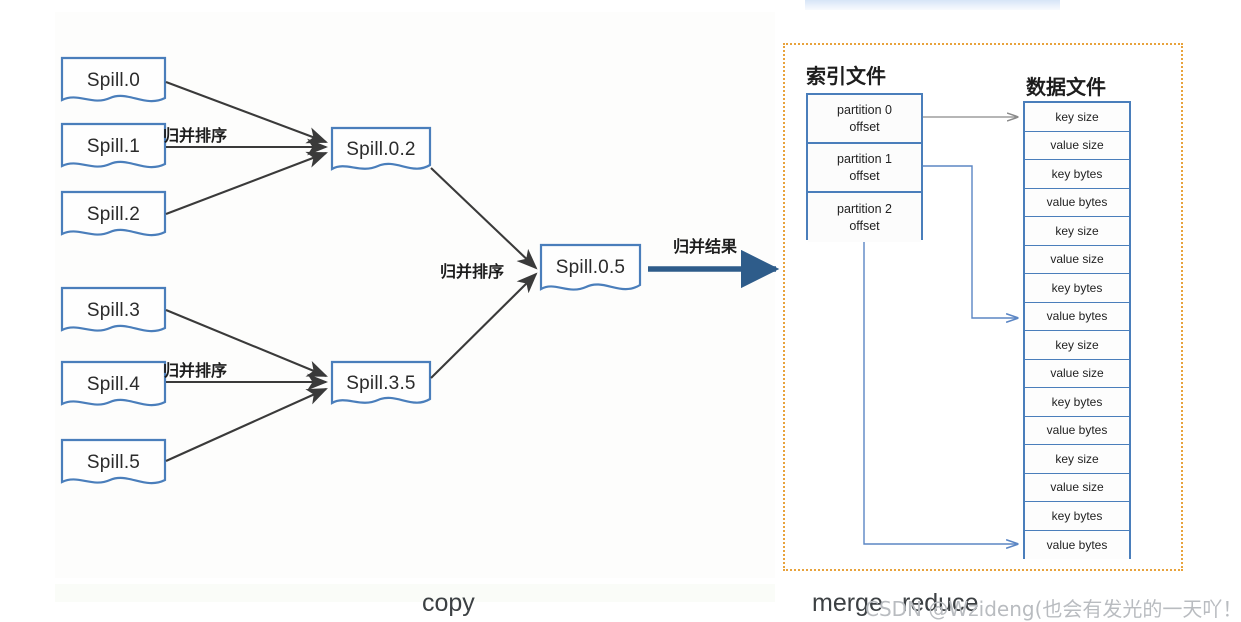 The image size is (1241, 622). What do you see at coordinates (484, 218) in the screenshot?
I see `arrow-spill02-to-spill05` at bounding box center [484, 218].